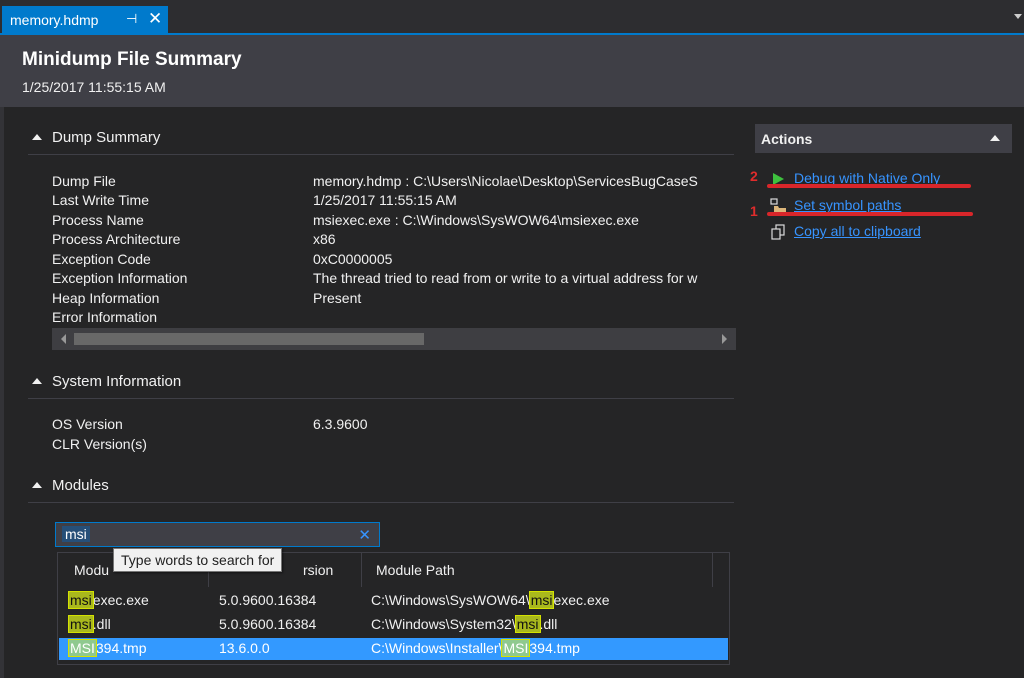 Image resolution: width=1024 pixels, height=678 pixels. Describe the element at coordinates (198, 560) in the screenshot. I see `search-tooltip: Type words to search for` at that location.